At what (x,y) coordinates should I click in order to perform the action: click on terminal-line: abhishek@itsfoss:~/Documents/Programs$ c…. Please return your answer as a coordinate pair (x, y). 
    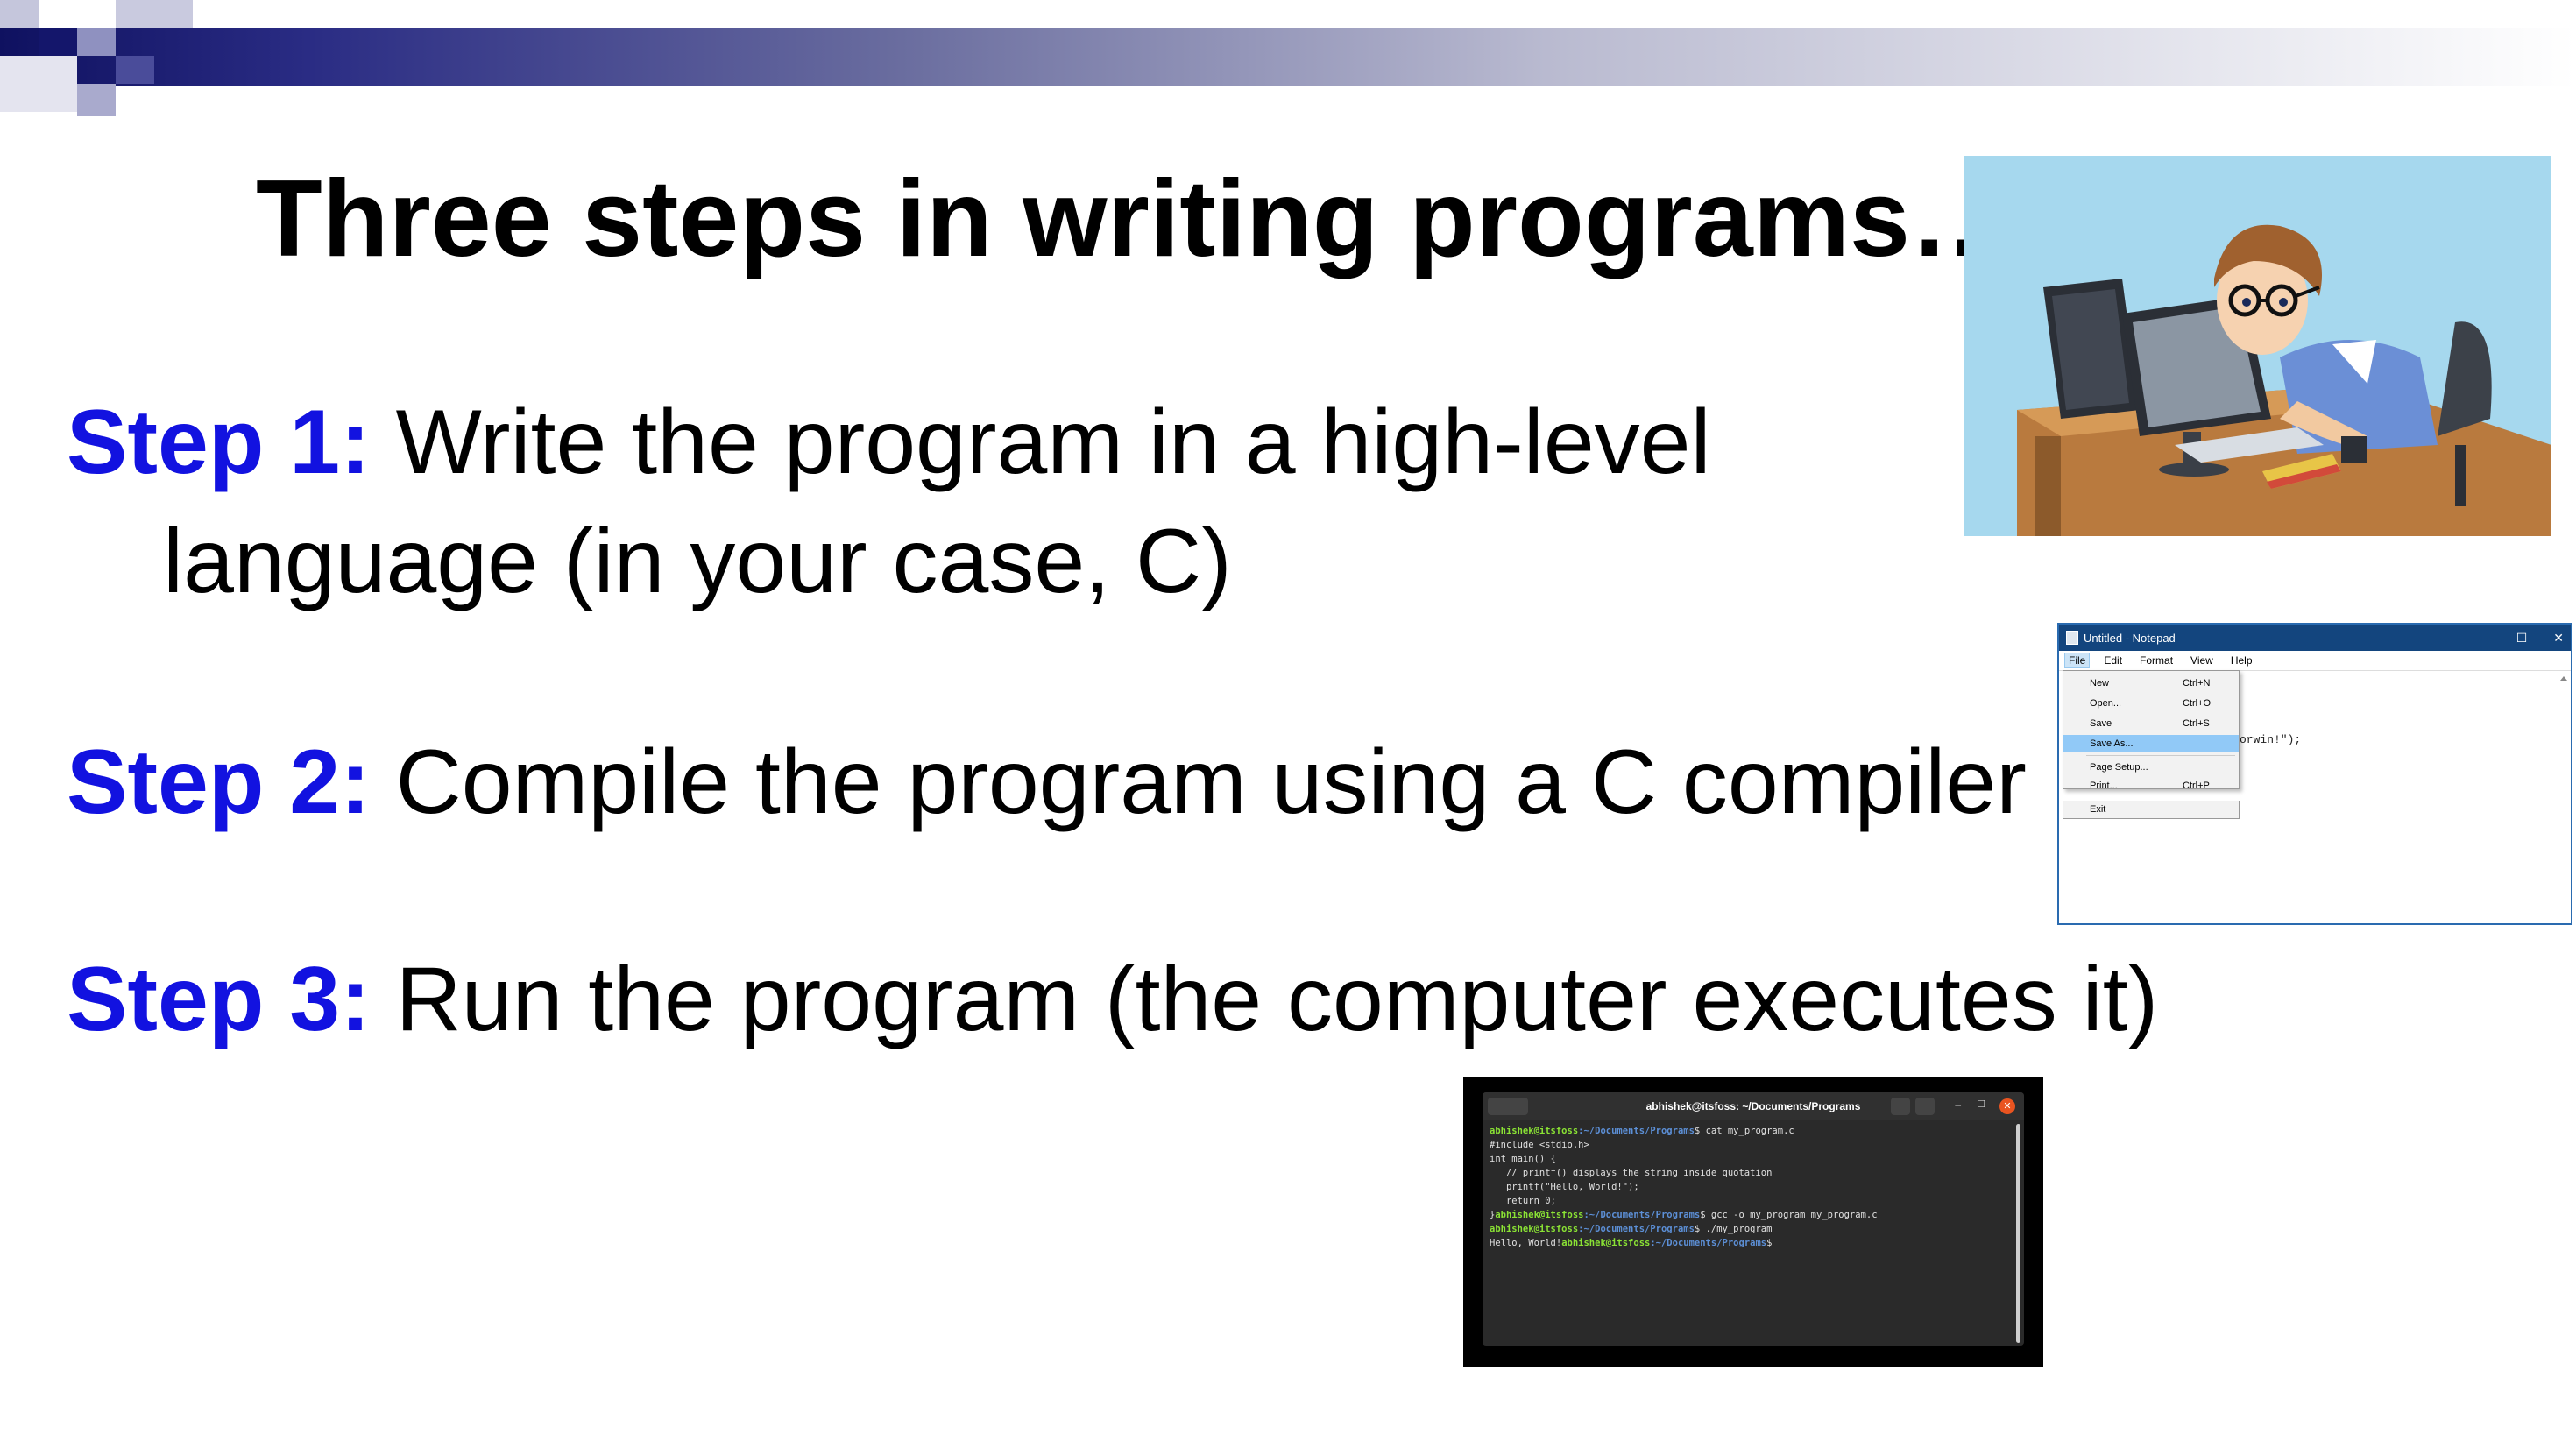
    Looking at the image, I should click on (1753, 1131).